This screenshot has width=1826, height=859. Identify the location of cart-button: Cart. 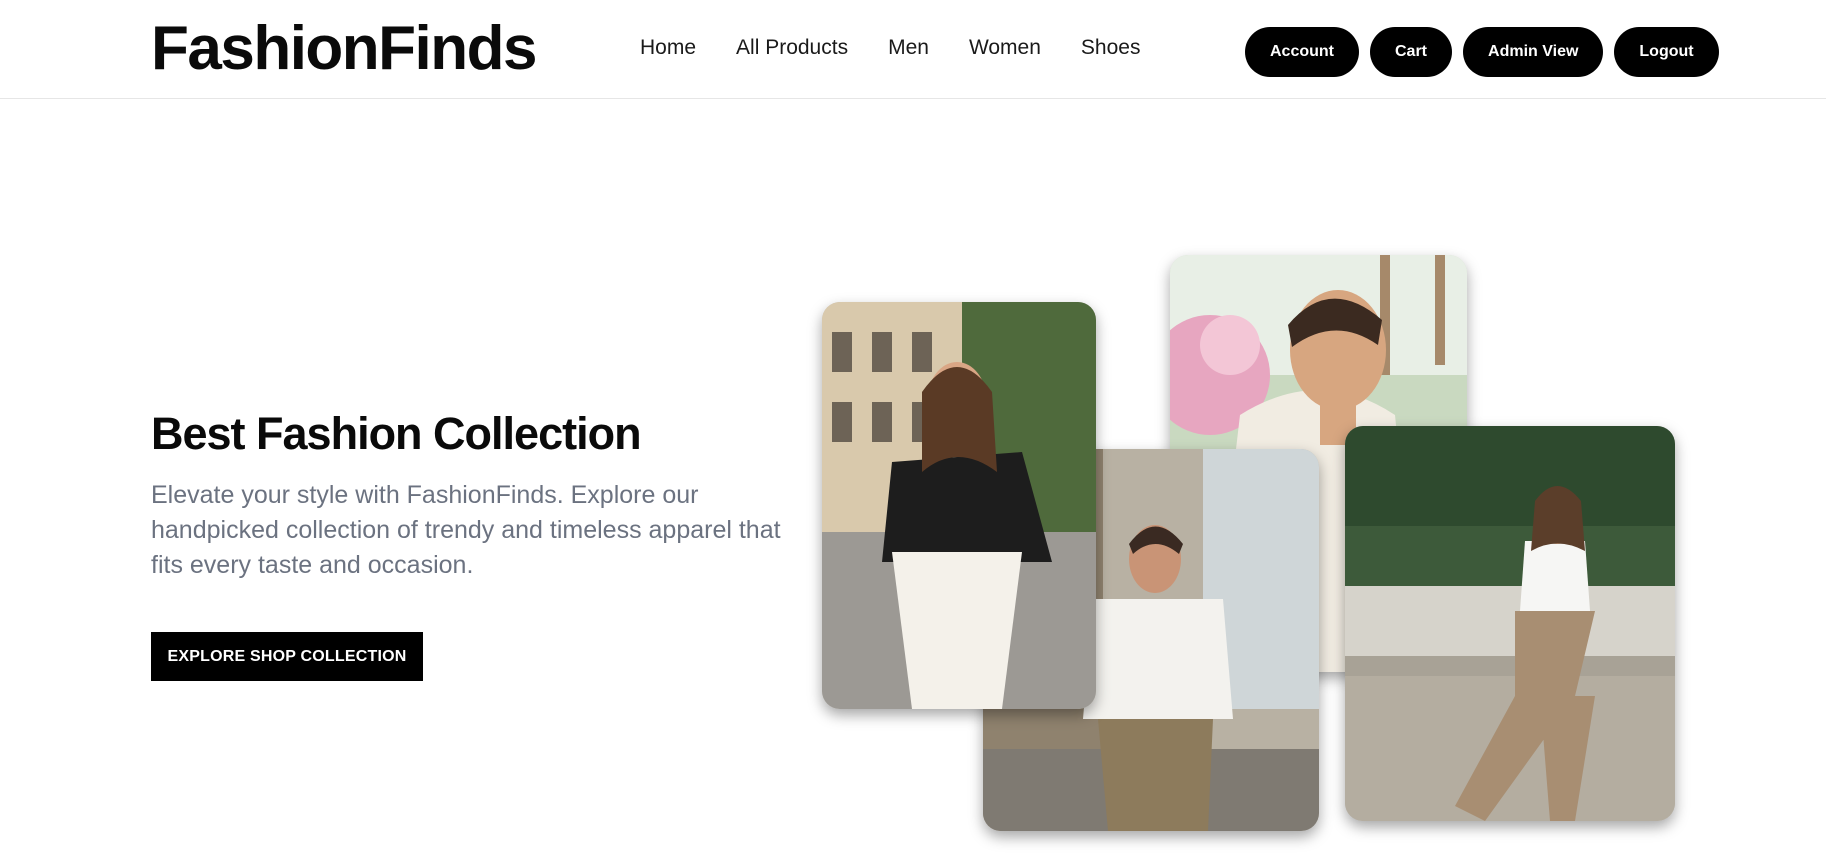
(1411, 52).